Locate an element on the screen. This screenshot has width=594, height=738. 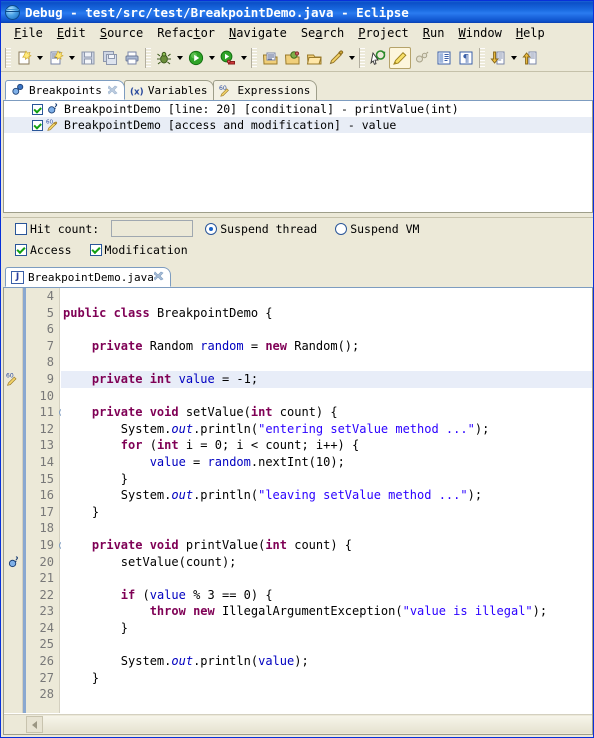
code-token: .println( is located at coordinates (226, 428).